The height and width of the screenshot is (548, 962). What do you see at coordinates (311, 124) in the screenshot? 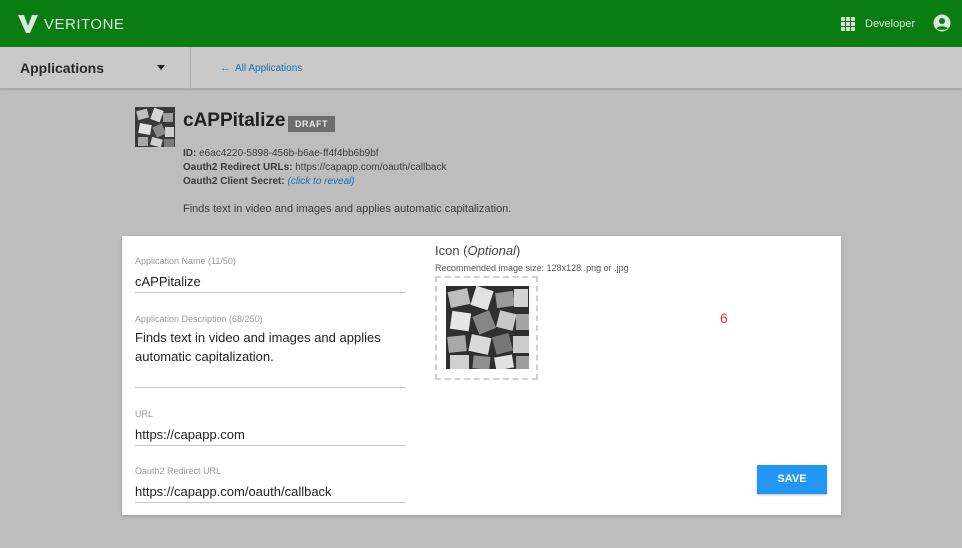
I see `status-badge: DRAFT` at bounding box center [311, 124].